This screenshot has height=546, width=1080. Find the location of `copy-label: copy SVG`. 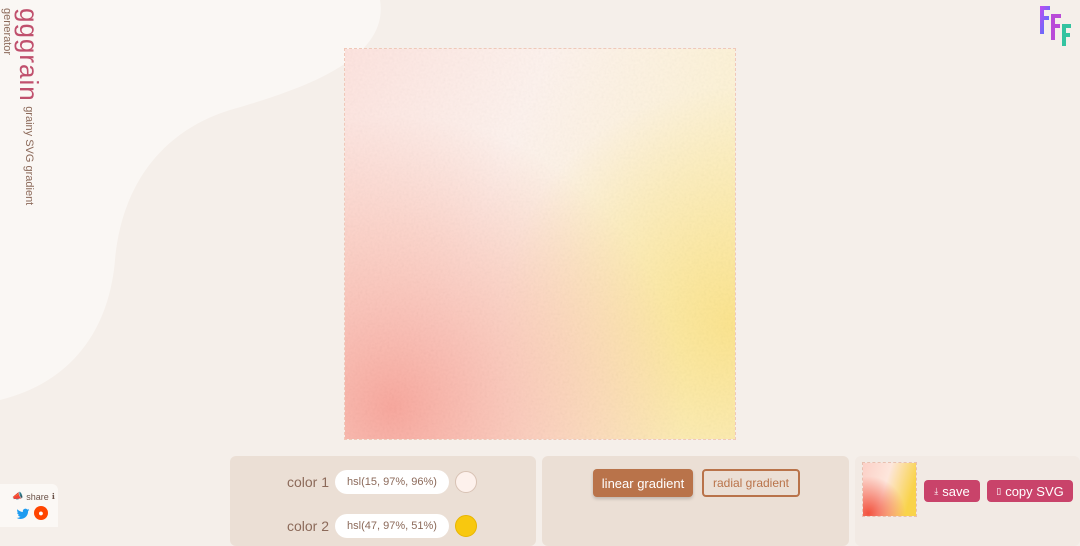

copy-label: copy SVG is located at coordinates (1034, 491).